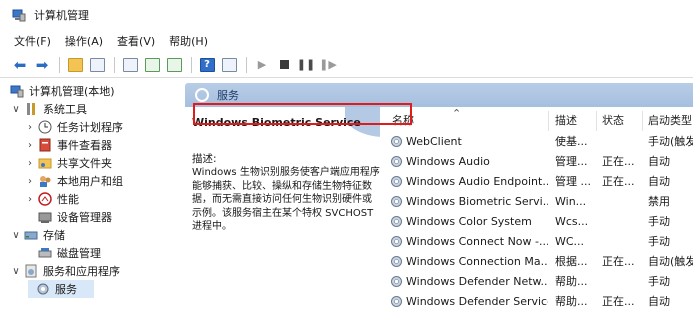 This screenshot has height=311, width=693. Describe the element at coordinates (207, 65) in the screenshot. I see `help-icon: ?` at that location.